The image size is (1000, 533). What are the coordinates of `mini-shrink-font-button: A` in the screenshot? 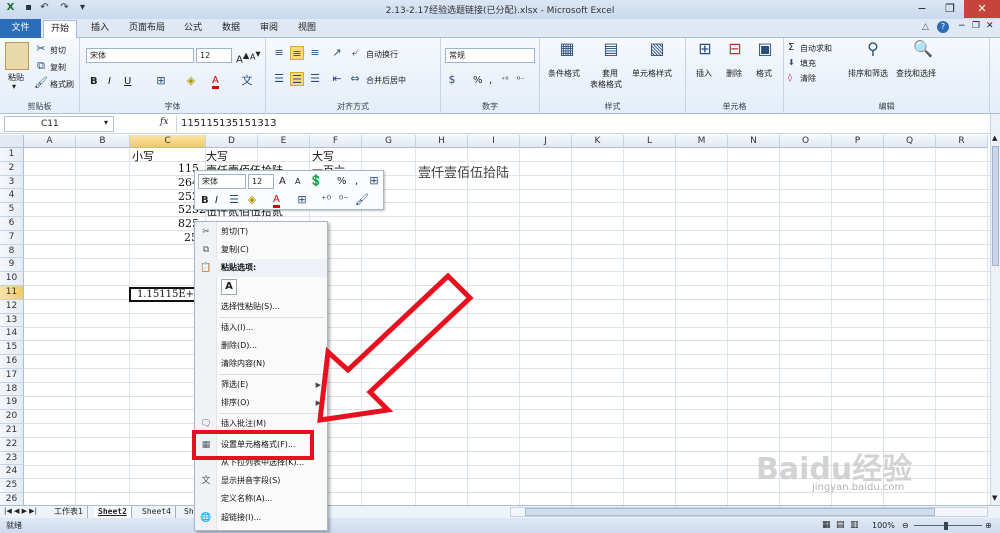 It's located at (297, 181).